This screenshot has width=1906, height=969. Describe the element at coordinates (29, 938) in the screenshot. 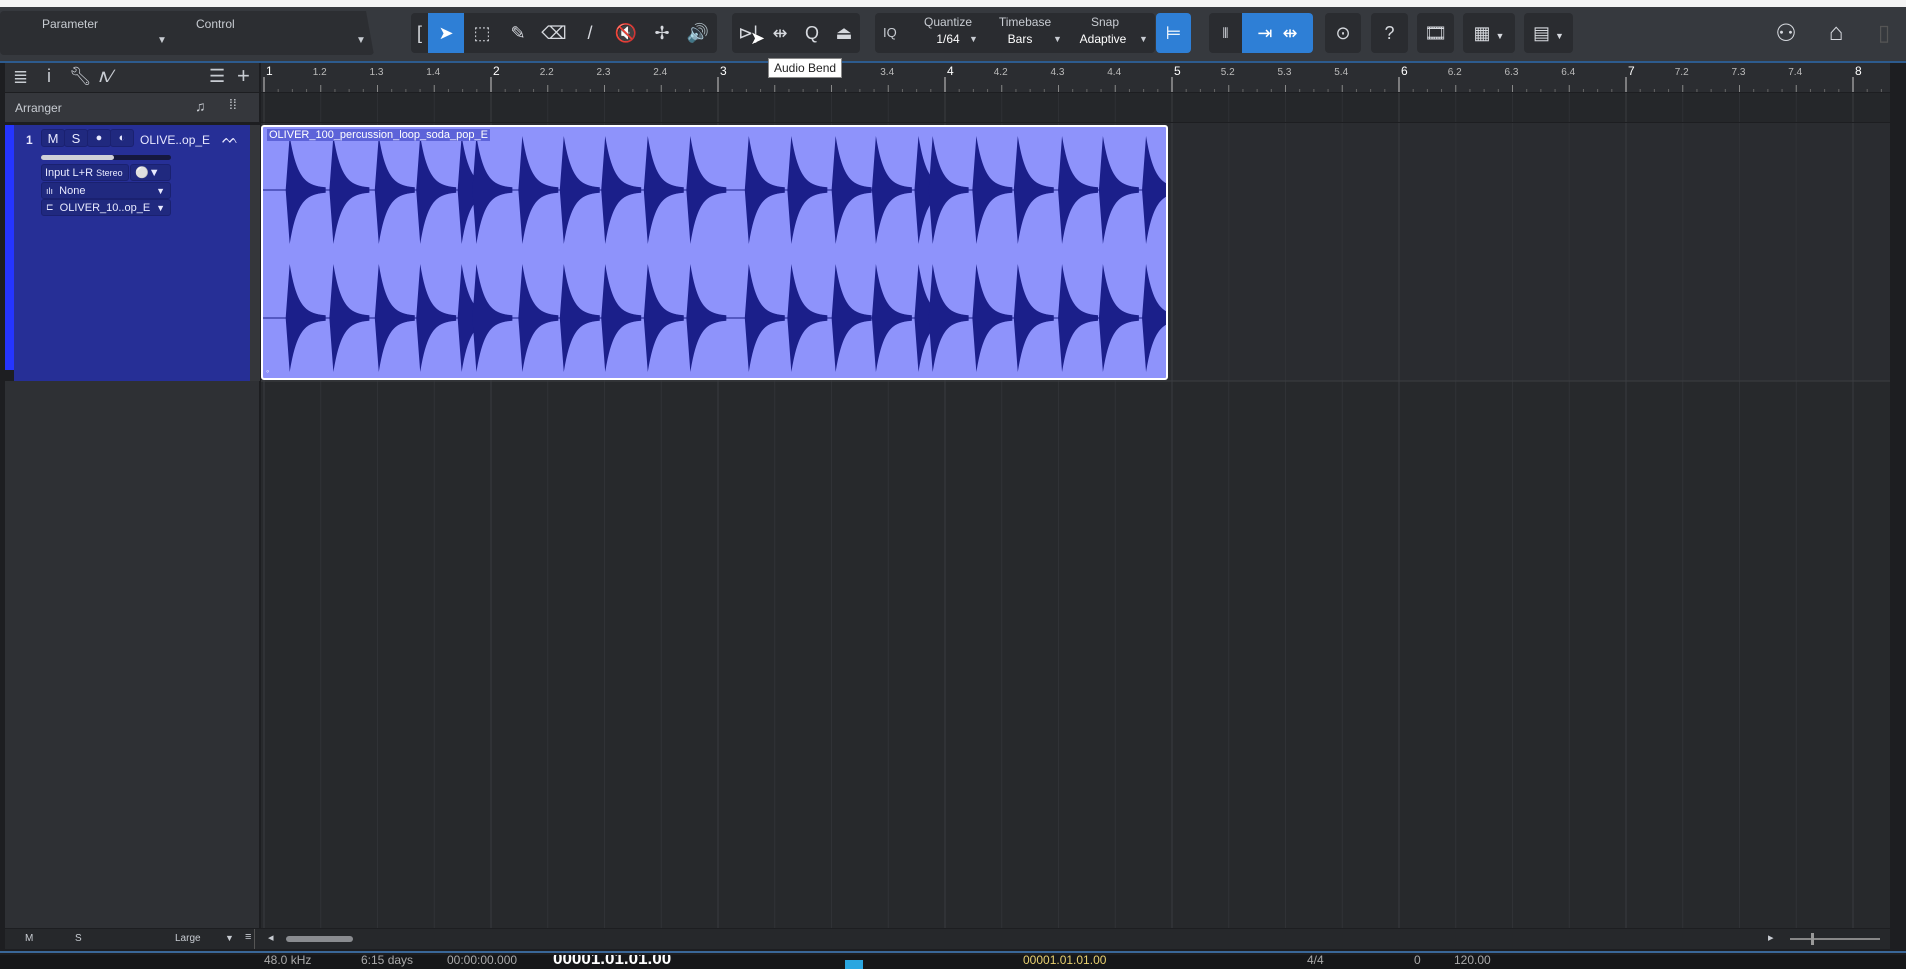

I see `mute-all-button: M` at that location.